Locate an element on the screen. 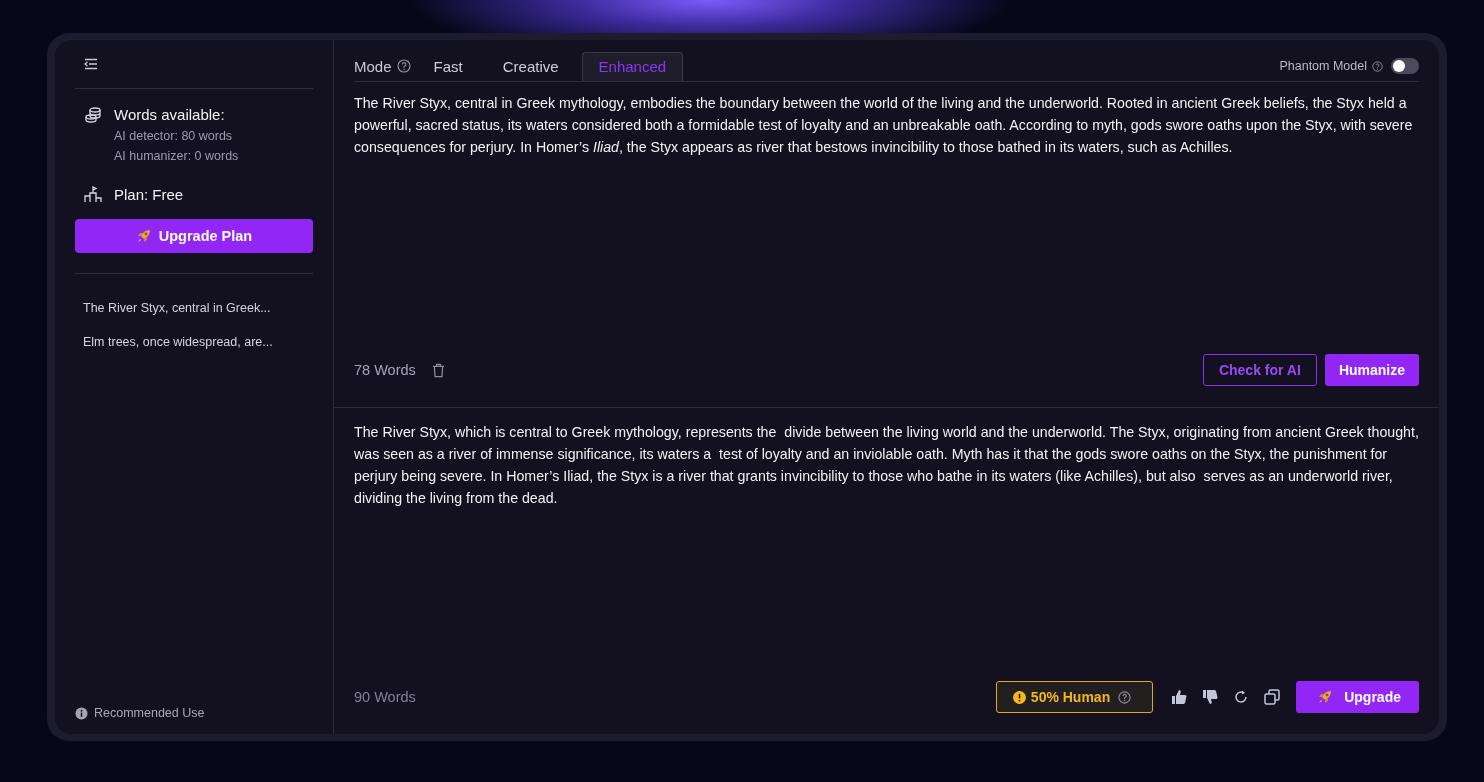 The height and width of the screenshot is (782, 1484). copy-icon is located at coordinates (1272, 697).